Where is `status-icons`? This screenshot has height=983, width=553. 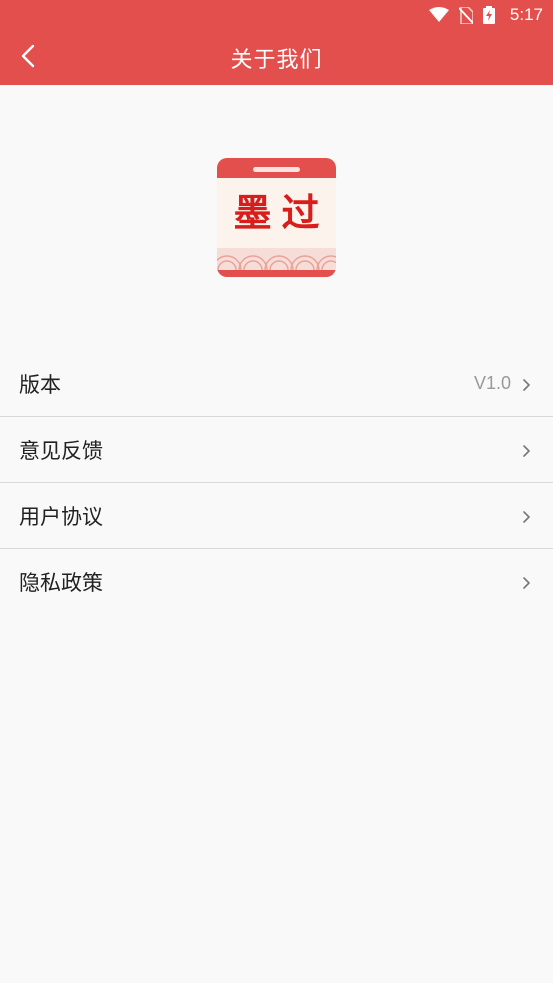
status-icons is located at coordinates (462, 15).